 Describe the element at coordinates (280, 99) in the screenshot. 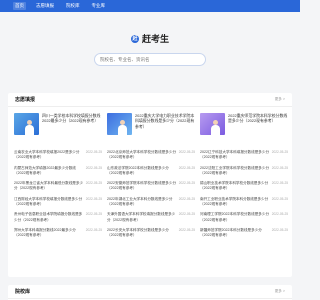

I see `news-more-link: 更多 >` at that location.